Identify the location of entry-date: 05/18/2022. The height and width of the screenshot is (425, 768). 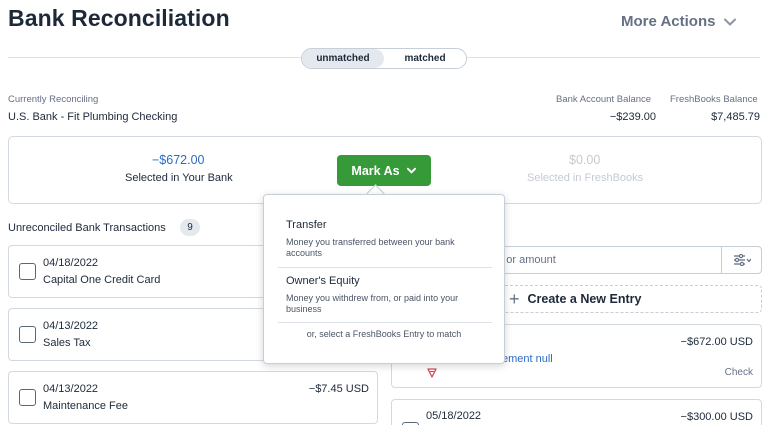
(454, 416).